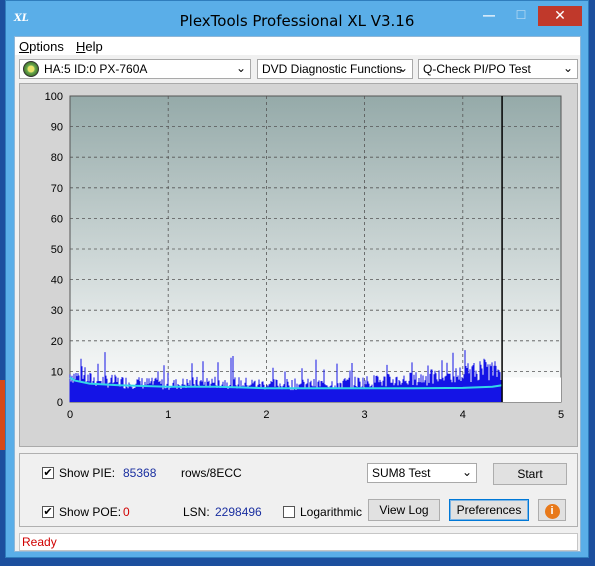 This screenshot has height=566, width=595. What do you see at coordinates (531, 389) in the screenshot?
I see `scan-end-region` at bounding box center [531, 389].